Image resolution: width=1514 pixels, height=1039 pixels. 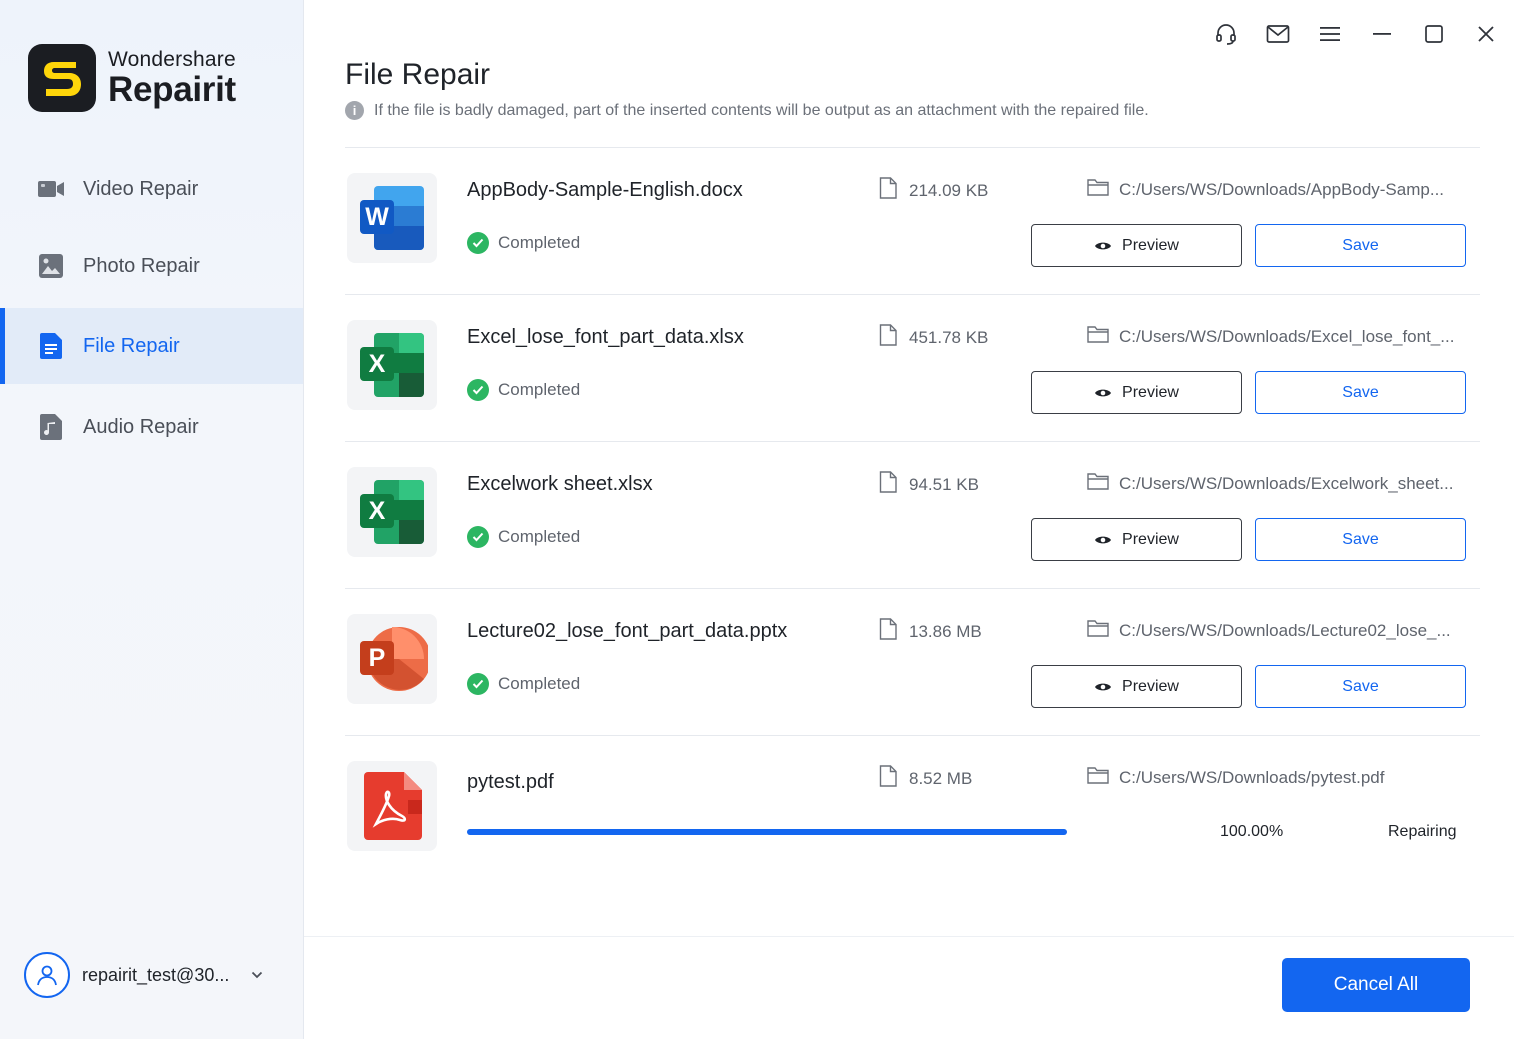 What do you see at coordinates (1486, 34) in the screenshot?
I see `close-icon` at bounding box center [1486, 34].